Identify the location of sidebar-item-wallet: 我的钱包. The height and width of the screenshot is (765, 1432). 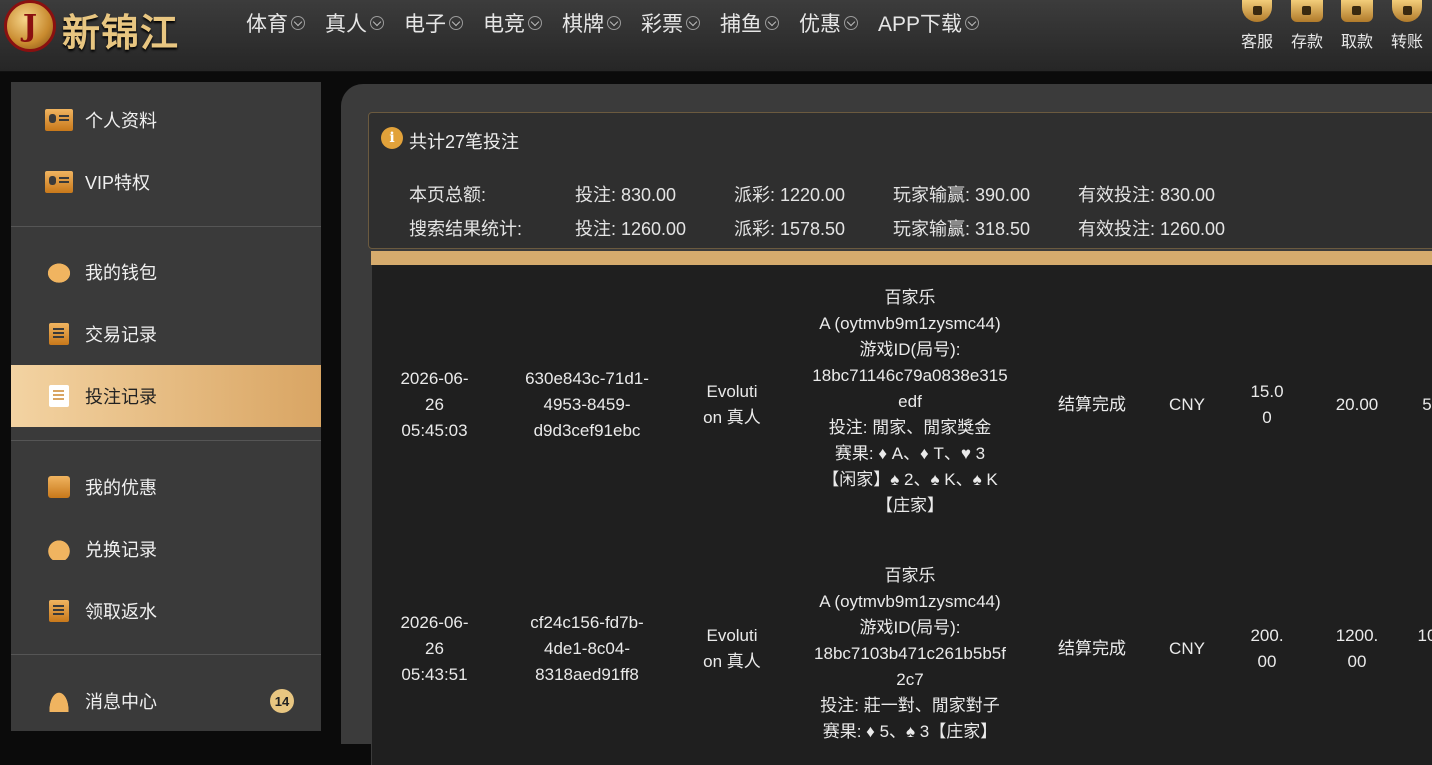
(166, 272).